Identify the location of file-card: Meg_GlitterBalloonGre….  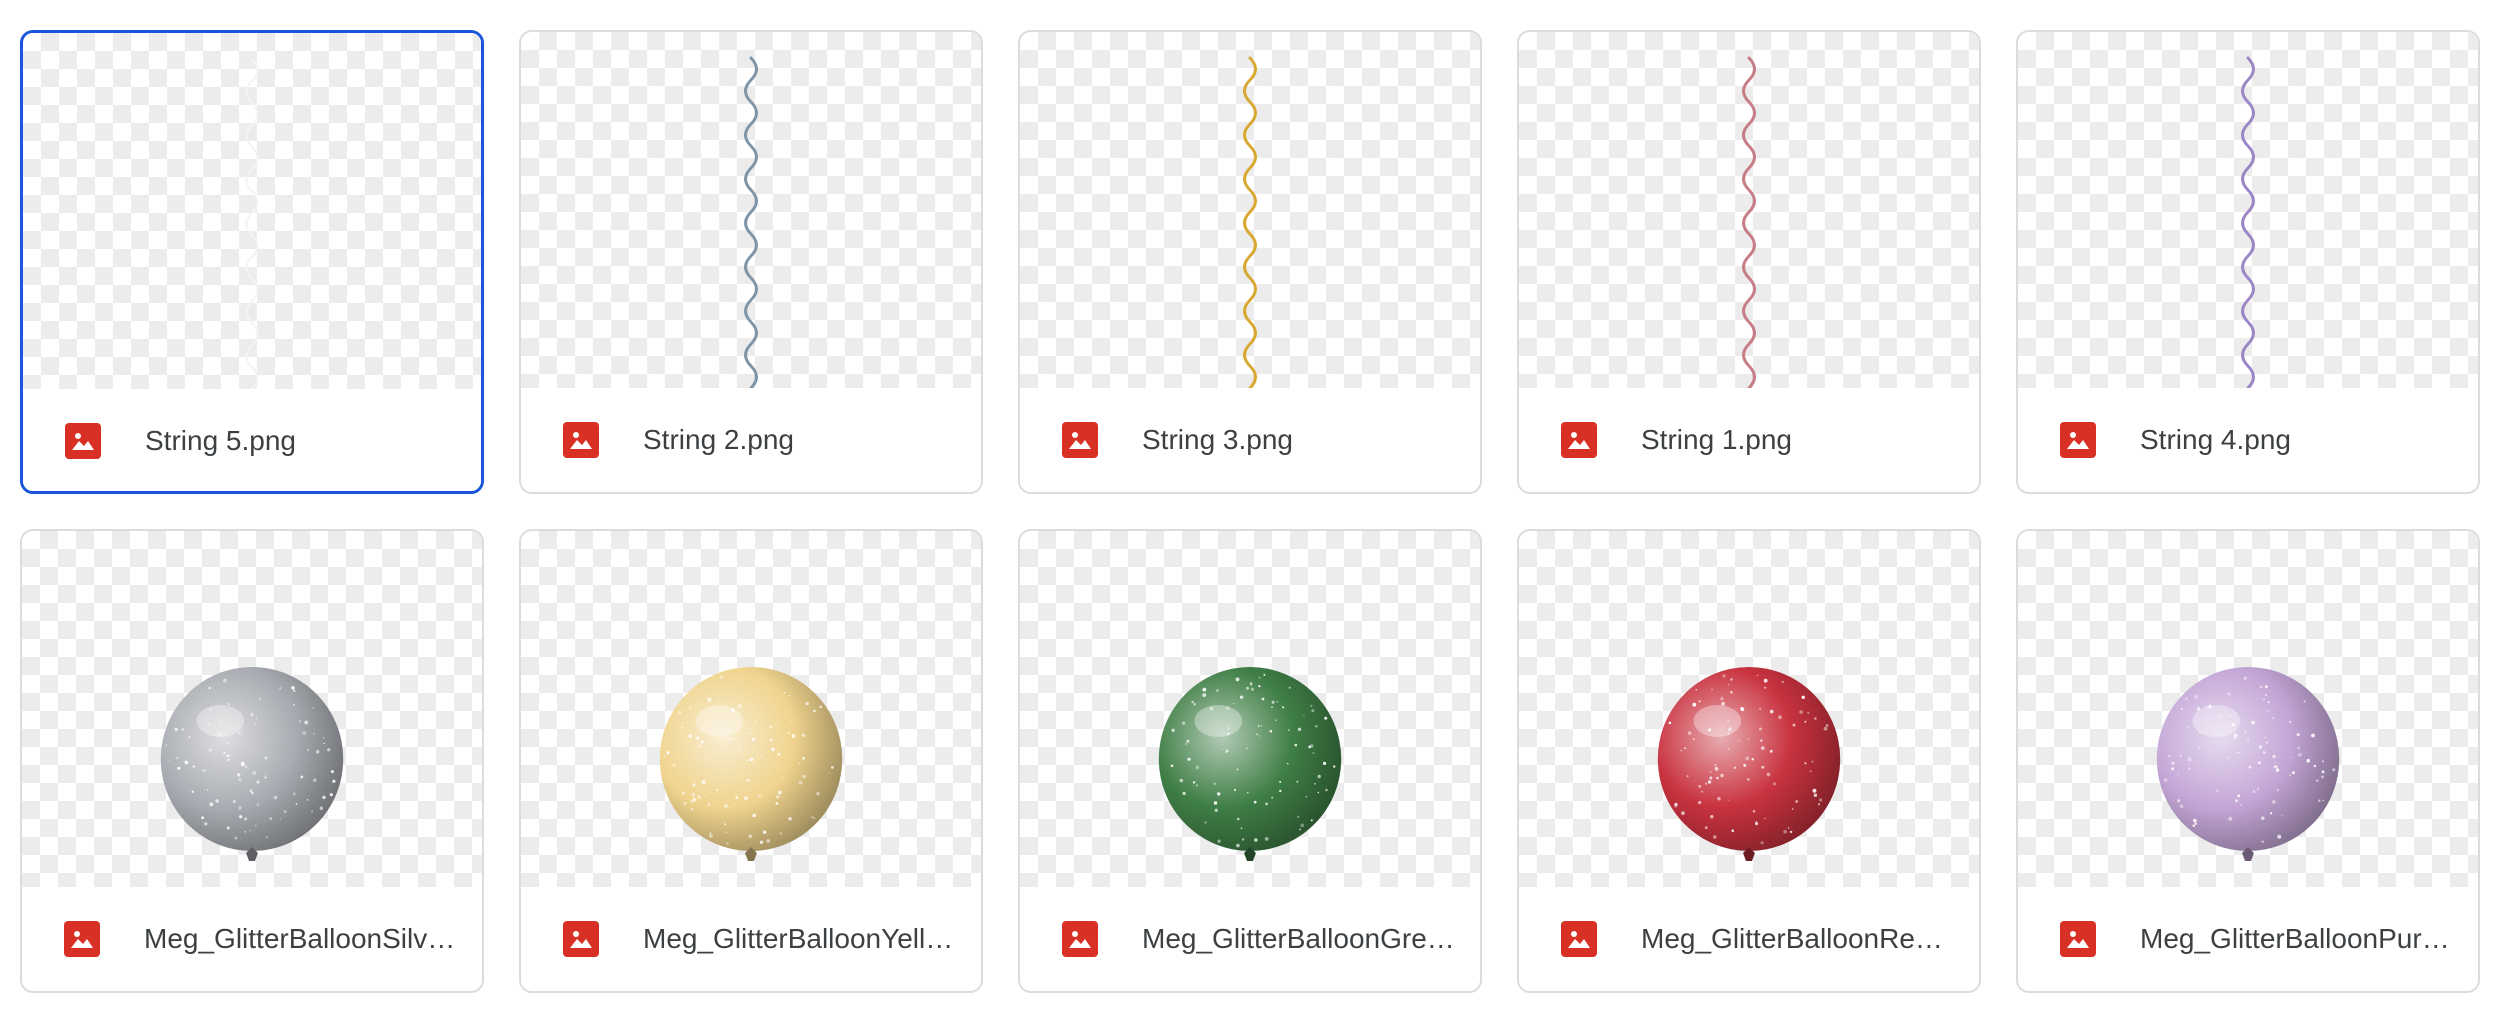
(1250, 761).